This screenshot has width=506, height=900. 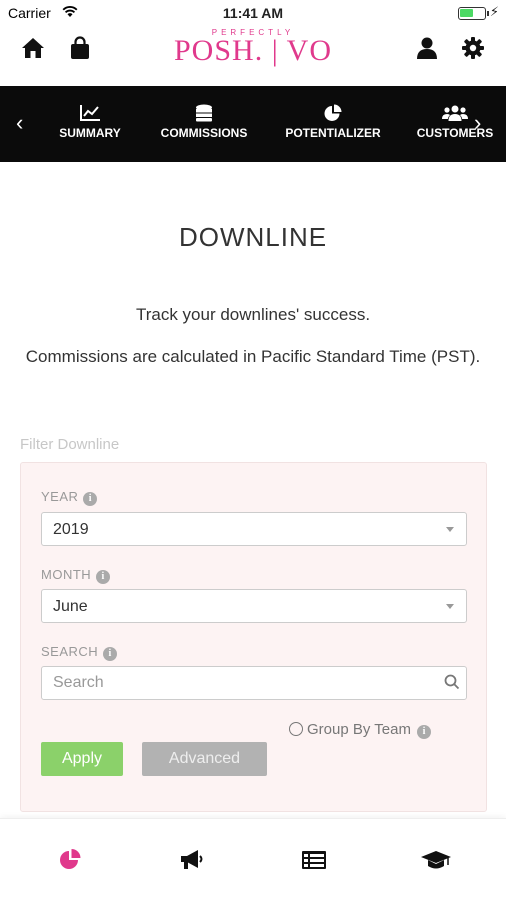 I want to click on month-select-value: June, so click(x=70, y=606).